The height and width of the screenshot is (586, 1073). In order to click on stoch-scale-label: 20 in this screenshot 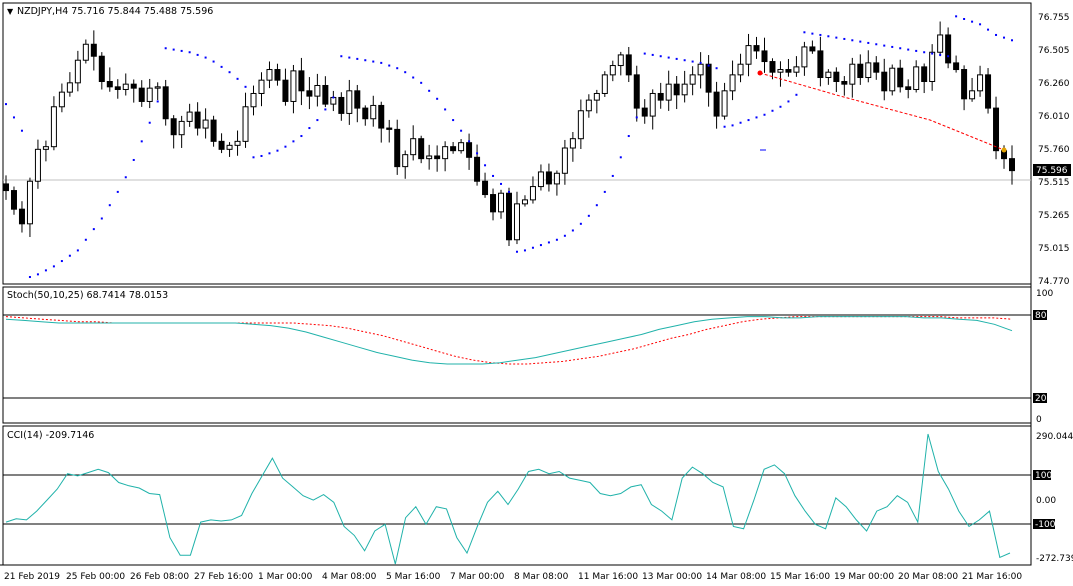, I will do `click(1041, 399)`.